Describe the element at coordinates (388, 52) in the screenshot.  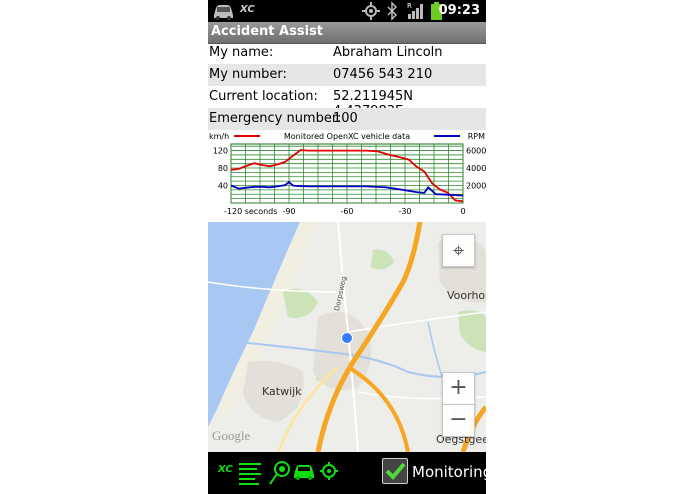
I see `name-value: Abraham Lincoln` at that location.